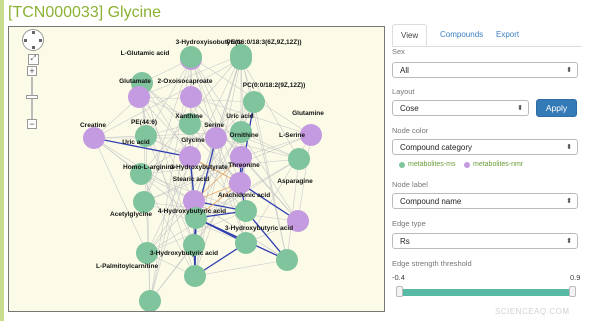 Image resolution: width=590 pixels, height=321 pixels. Describe the element at coordinates (299, 159) in the screenshot. I see `node-n16` at that location.